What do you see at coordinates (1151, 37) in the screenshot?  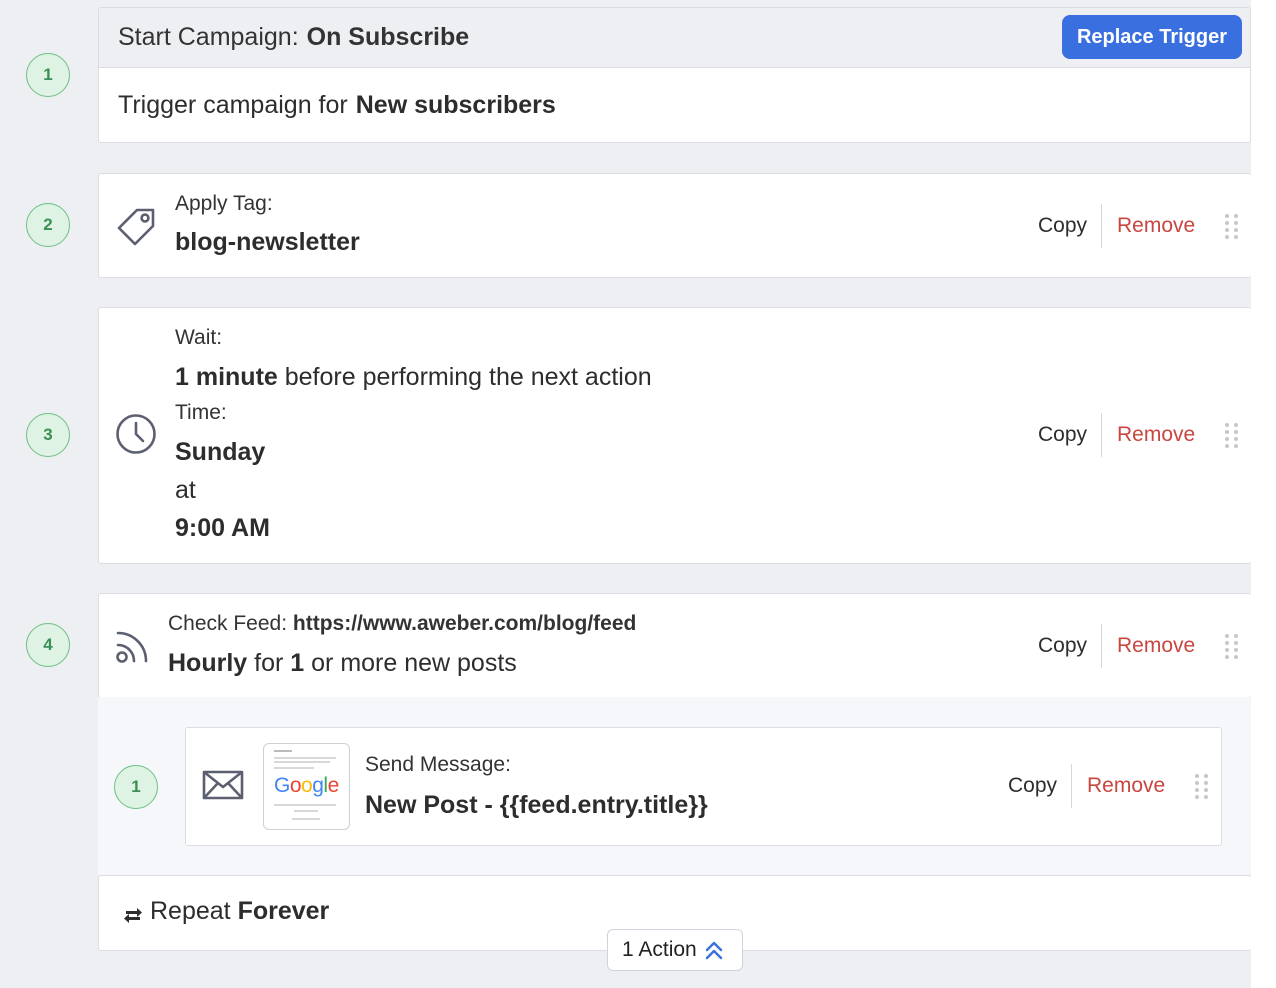 I see `replace-trigger-button: Replace Trigger` at bounding box center [1151, 37].